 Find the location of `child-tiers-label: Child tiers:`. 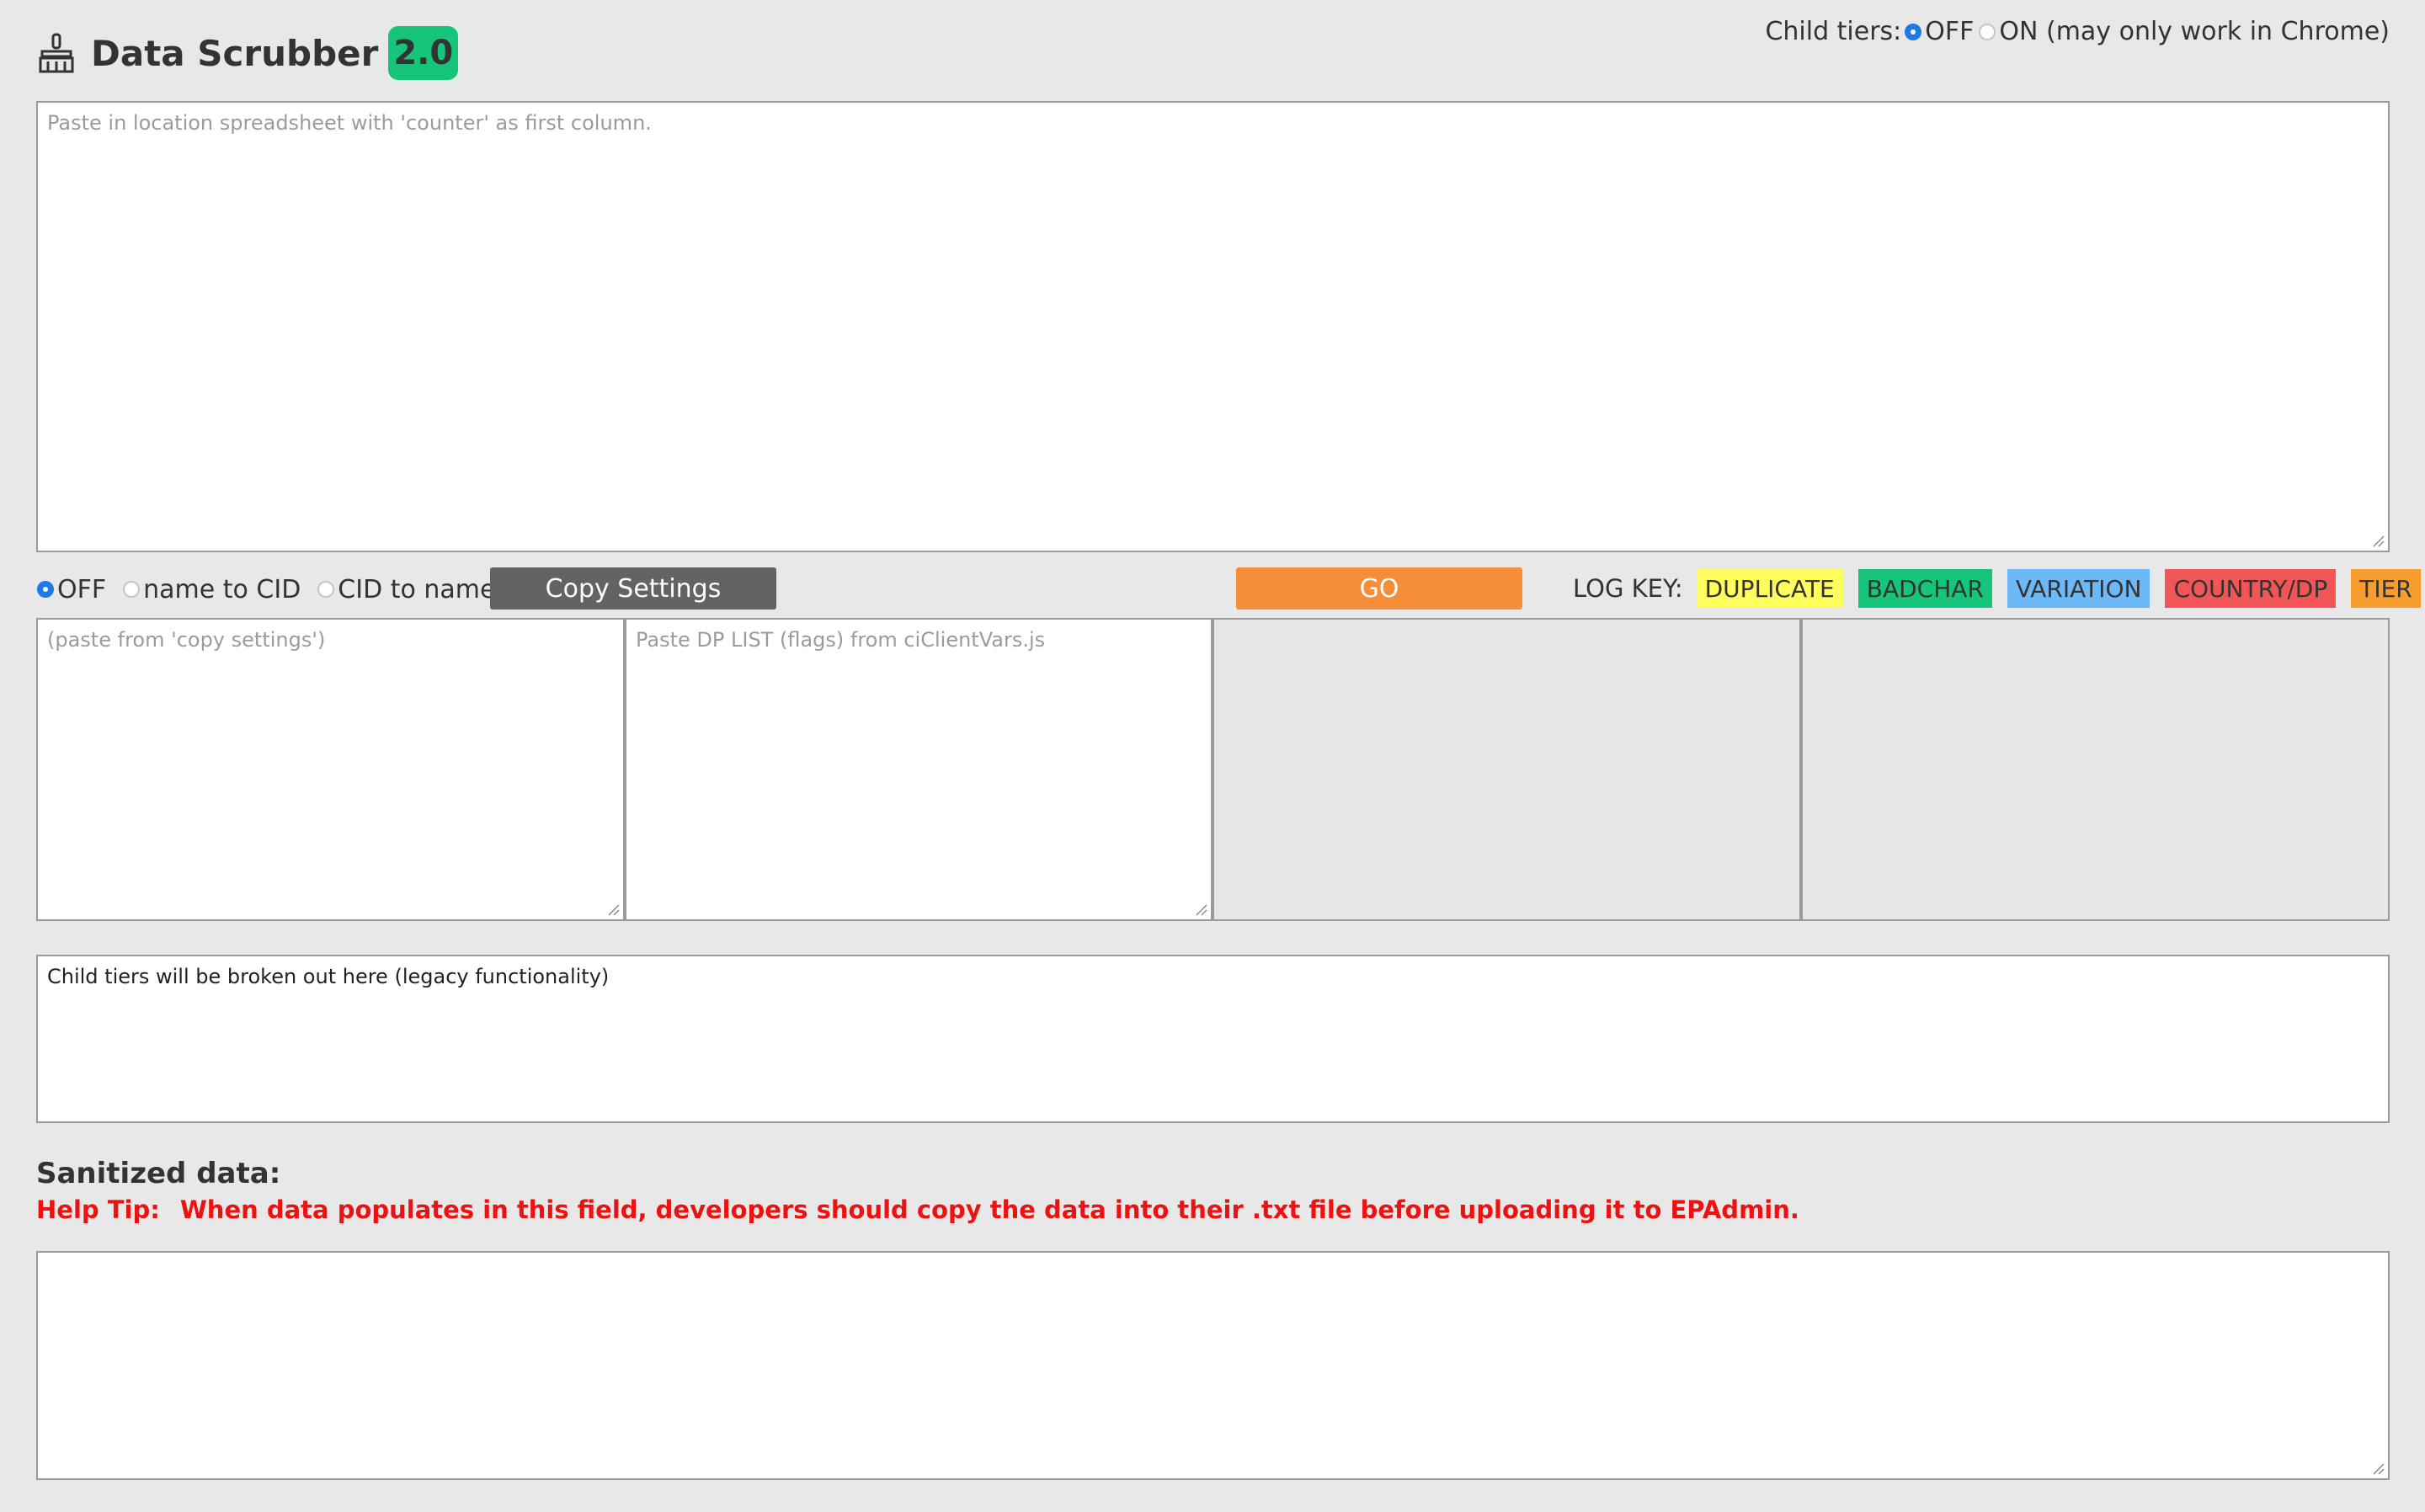

child-tiers-label: Child tiers: is located at coordinates (1833, 32).